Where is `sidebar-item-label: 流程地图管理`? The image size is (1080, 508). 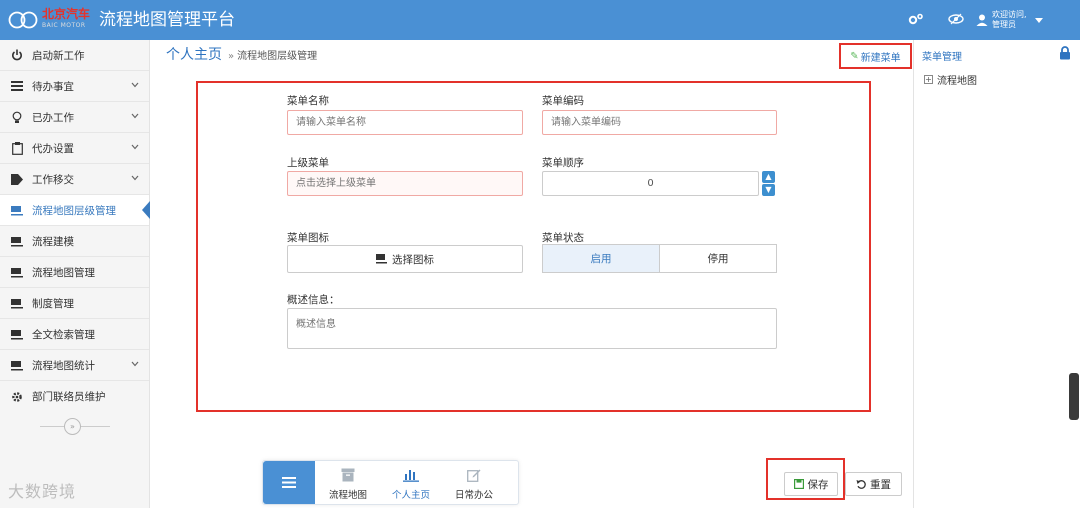
sidebar-item-label: 流程地图管理 is located at coordinates (63, 272).